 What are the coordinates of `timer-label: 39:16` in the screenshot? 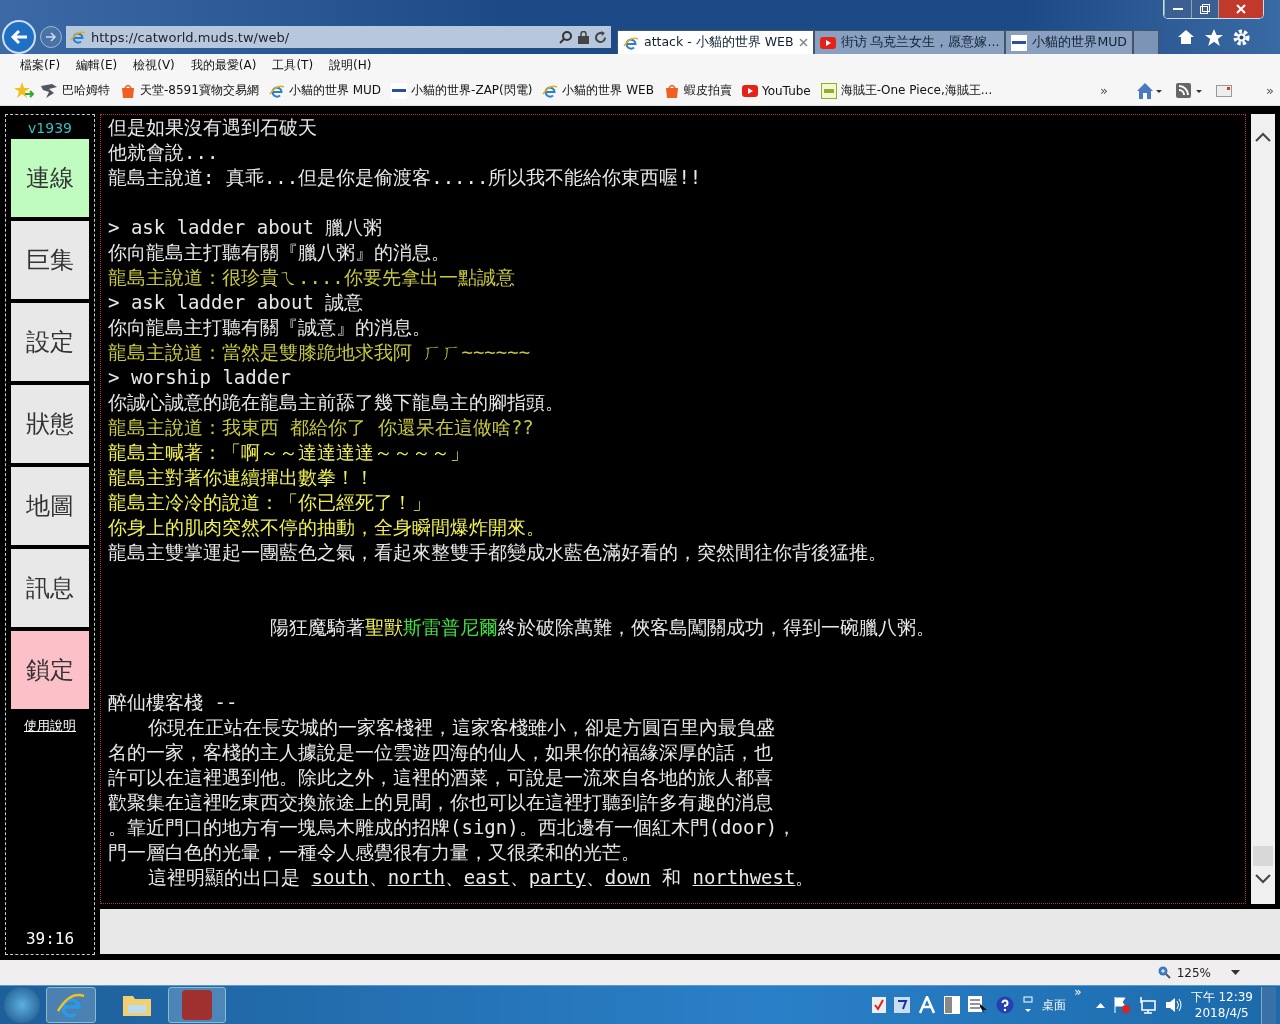 It's located at (50, 938).